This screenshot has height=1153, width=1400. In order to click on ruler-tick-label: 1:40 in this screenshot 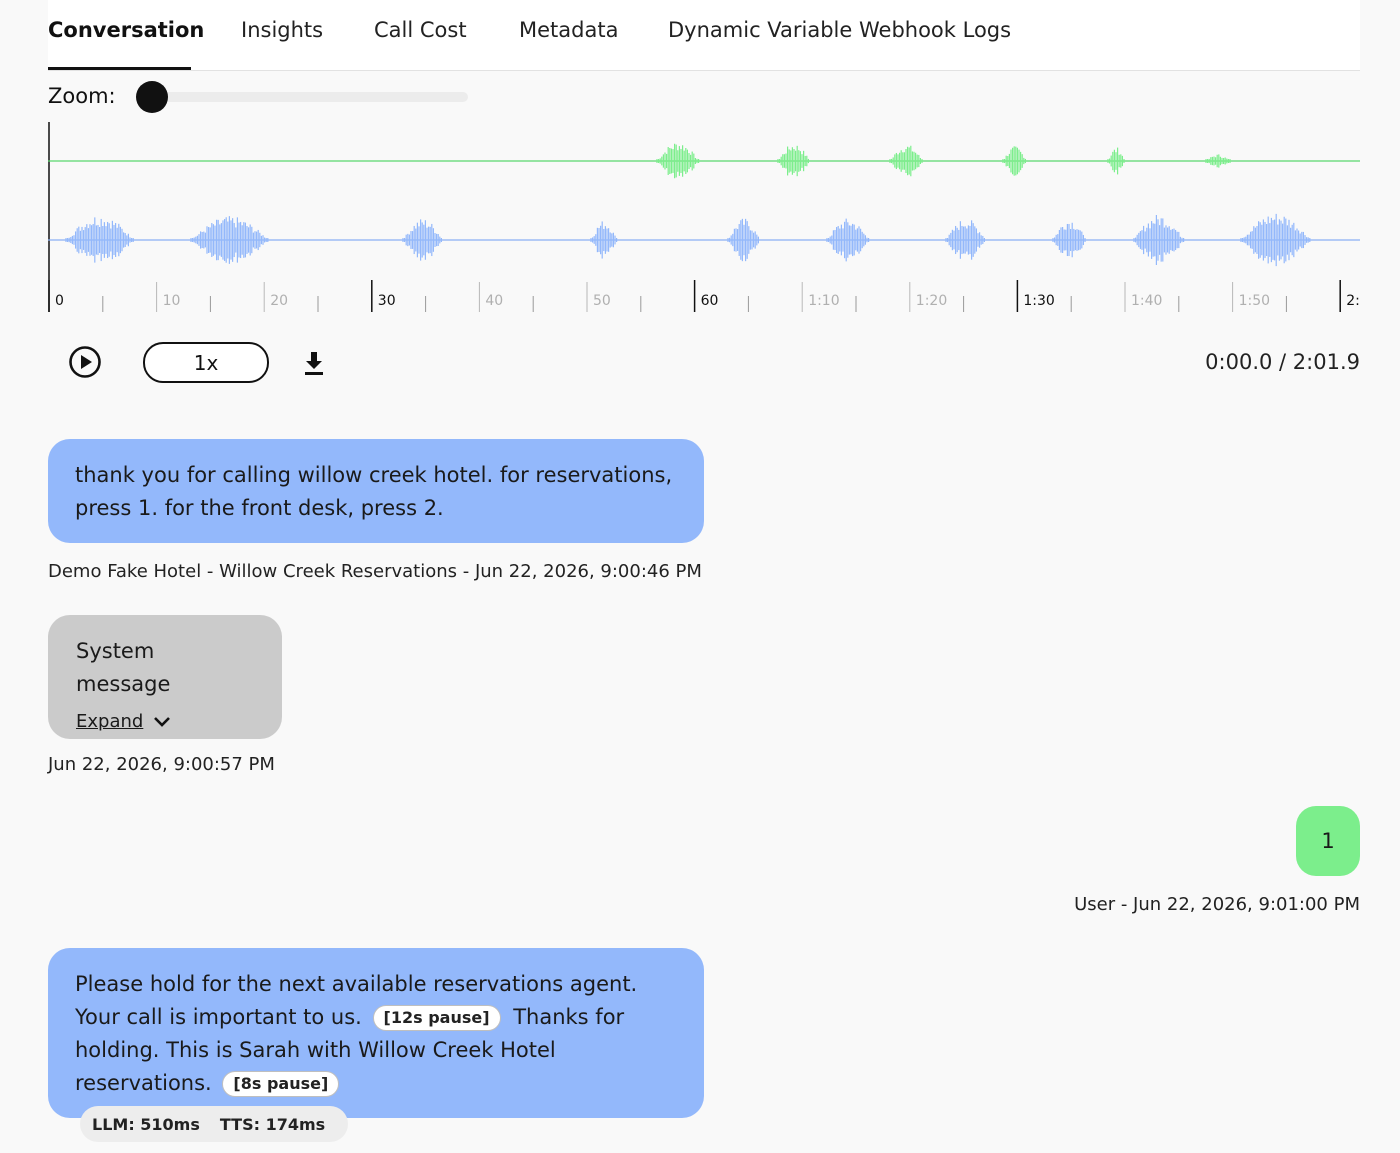, I will do `click(1146, 301)`.